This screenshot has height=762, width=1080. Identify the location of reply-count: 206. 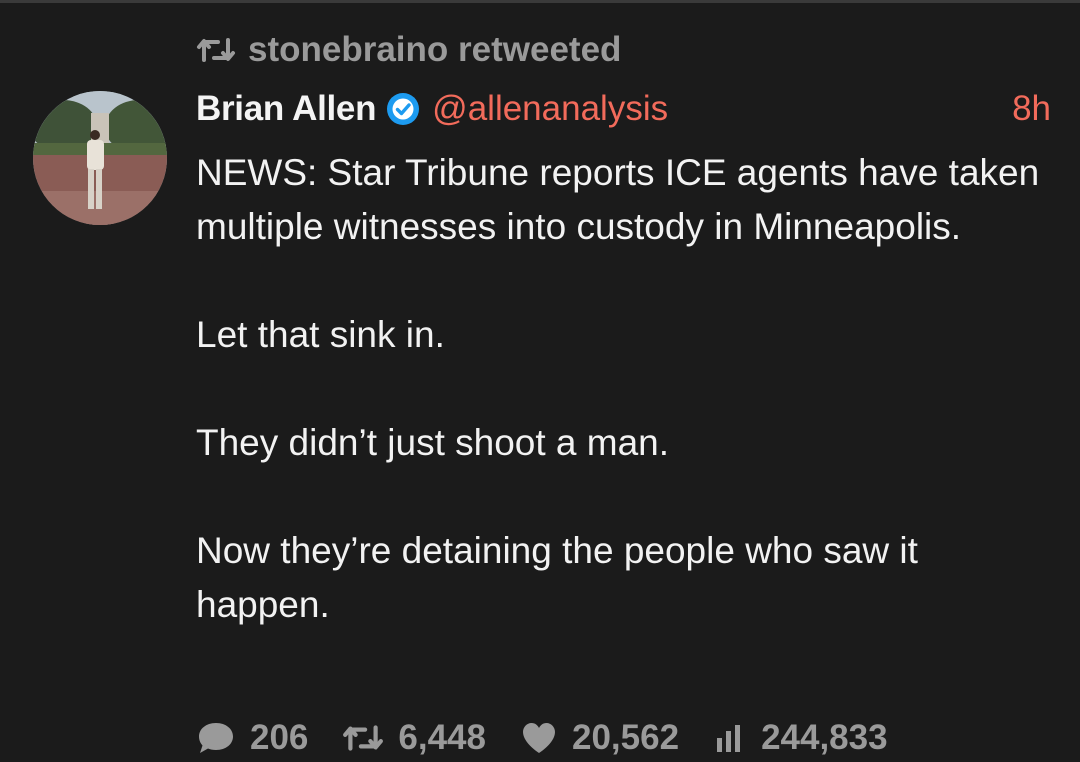
(279, 737).